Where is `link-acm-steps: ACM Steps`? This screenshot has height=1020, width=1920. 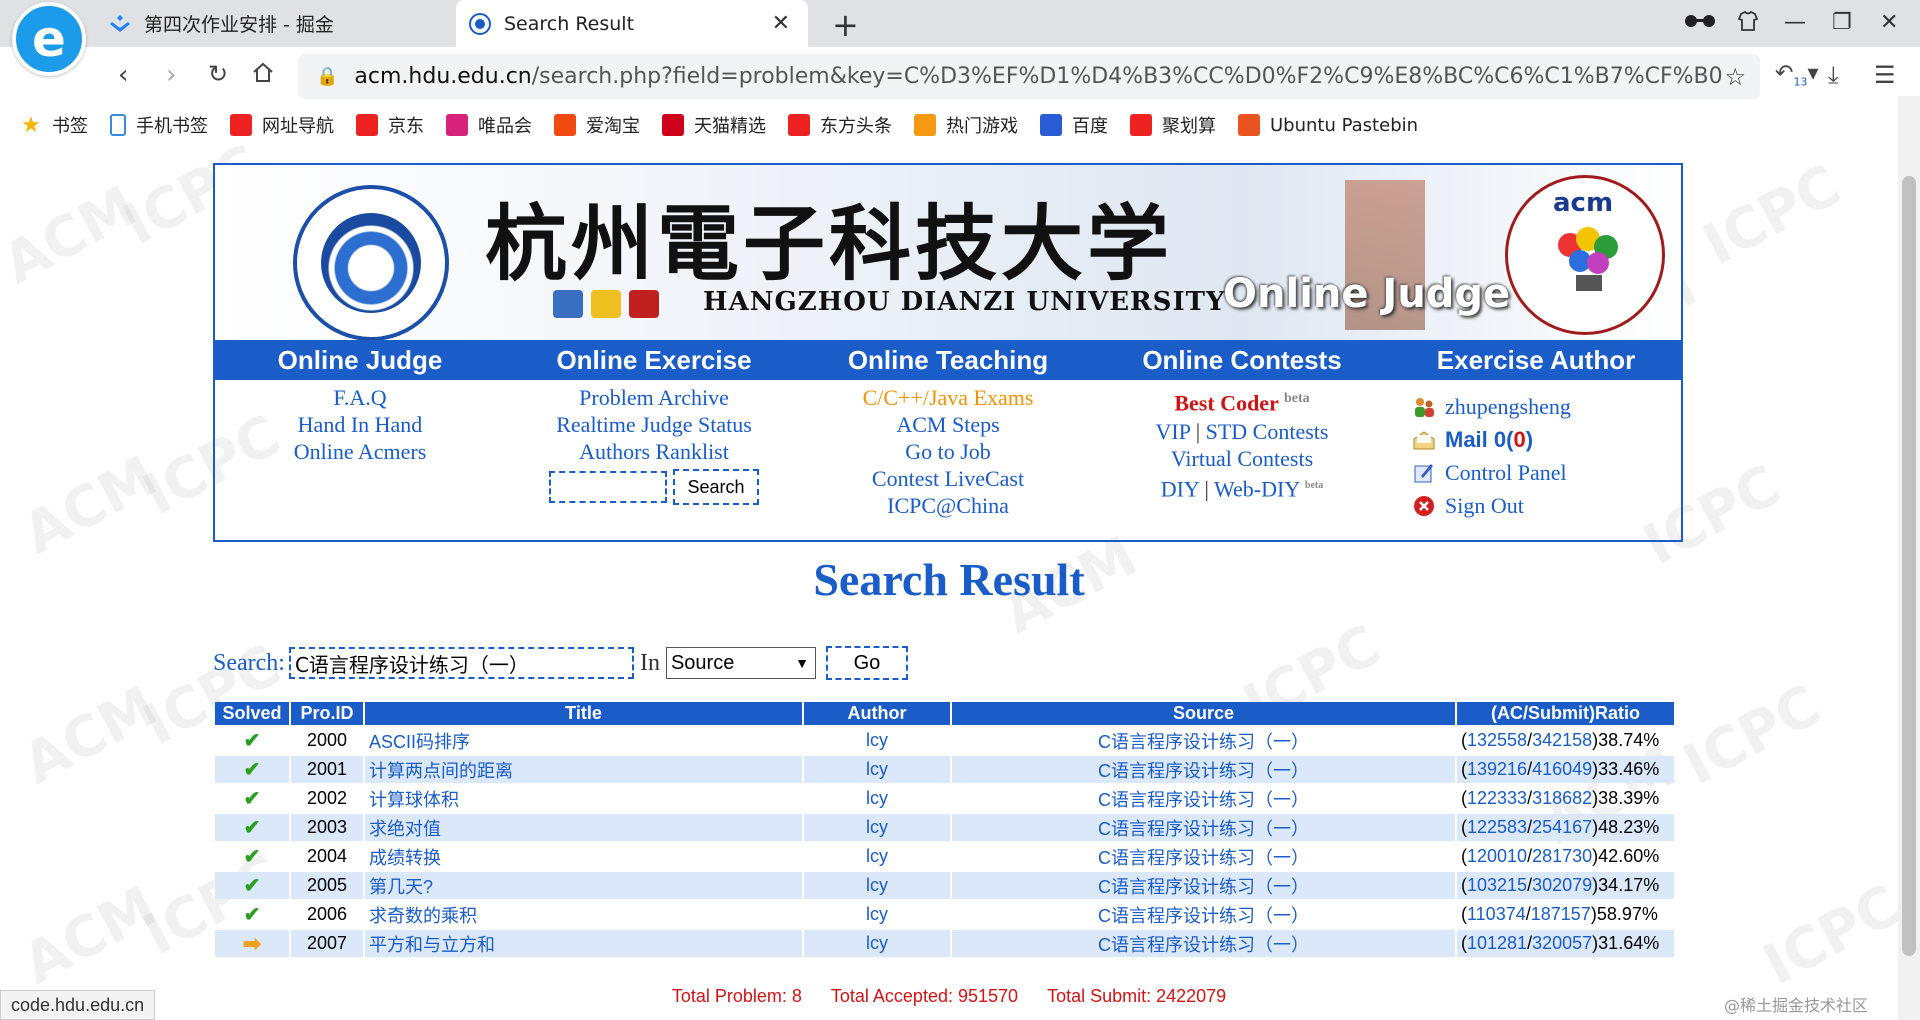 link-acm-steps: ACM Steps is located at coordinates (948, 424).